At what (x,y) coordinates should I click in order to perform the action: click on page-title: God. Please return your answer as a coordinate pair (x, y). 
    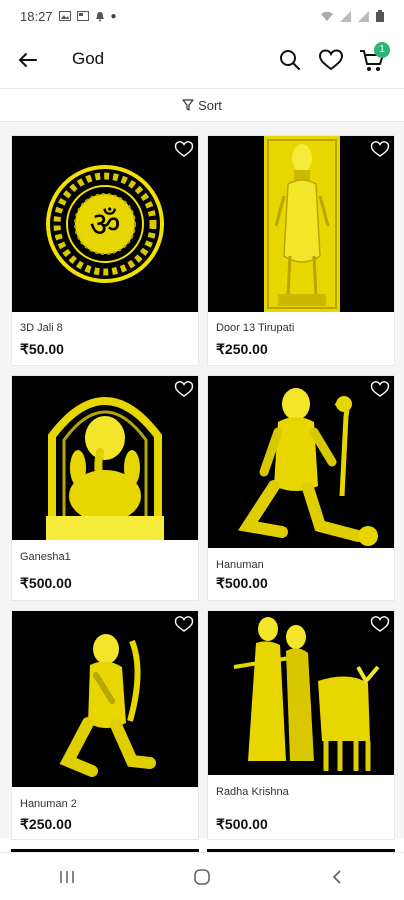
    Looking at the image, I should click on (88, 58).